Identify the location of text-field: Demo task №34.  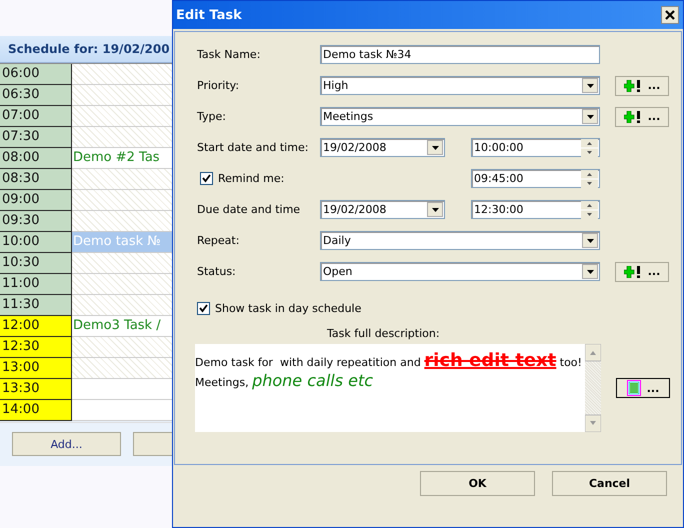
(460, 54).